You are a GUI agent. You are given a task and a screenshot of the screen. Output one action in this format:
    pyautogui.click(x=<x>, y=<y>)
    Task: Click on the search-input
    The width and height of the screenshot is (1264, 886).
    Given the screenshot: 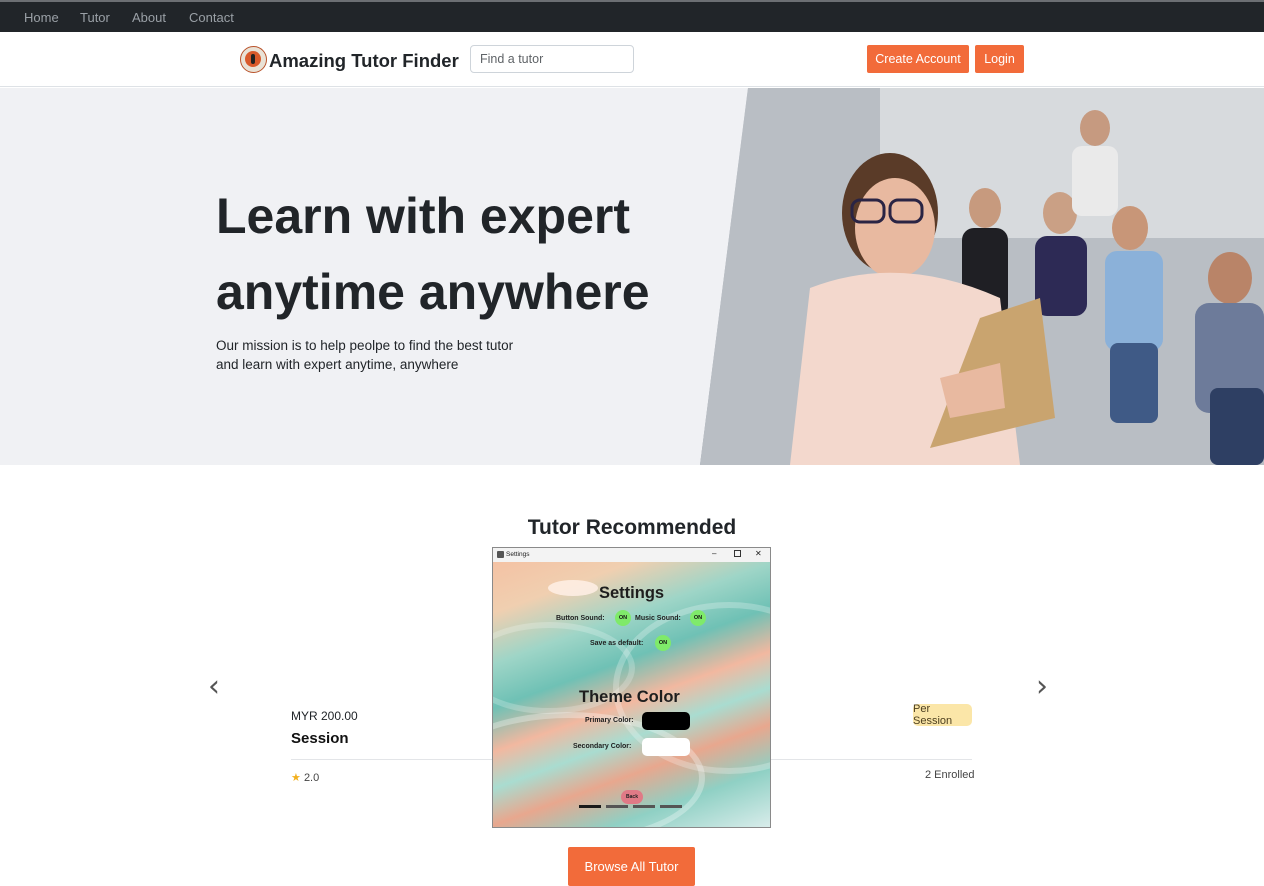 What is the action you would take?
    pyautogui.click(x=552, y=59)
    